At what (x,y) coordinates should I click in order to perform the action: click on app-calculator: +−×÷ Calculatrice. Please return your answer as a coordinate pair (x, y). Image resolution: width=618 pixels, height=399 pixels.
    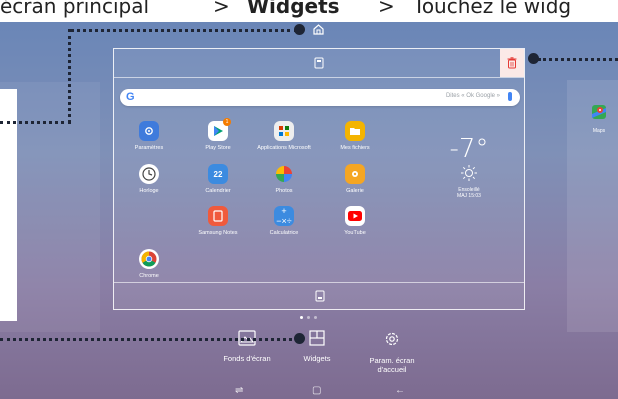
    Looking at the image, I should click on (284, 221).